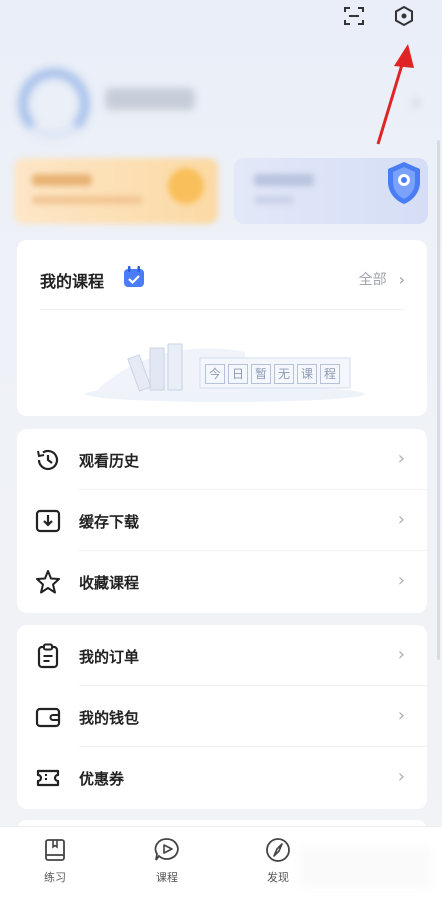  What do you see at coordinates (186, 186) in the screenshot?
I see `coin-icon` at bounding box center [186, 186].